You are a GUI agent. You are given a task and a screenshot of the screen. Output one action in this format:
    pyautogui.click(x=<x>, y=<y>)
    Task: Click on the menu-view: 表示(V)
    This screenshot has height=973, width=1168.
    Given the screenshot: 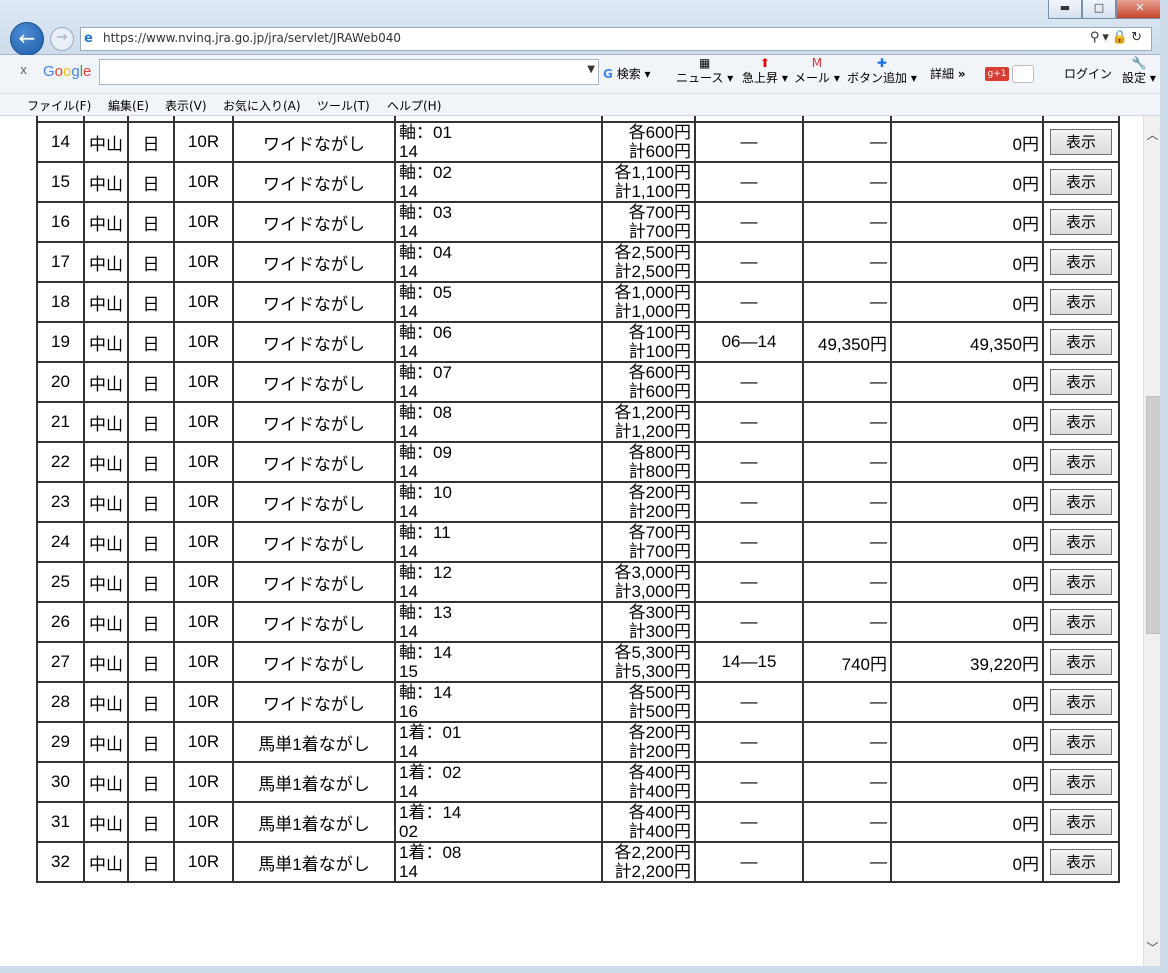 What is the action you would take?
    pyautogui.click(x=186, y=105)
    